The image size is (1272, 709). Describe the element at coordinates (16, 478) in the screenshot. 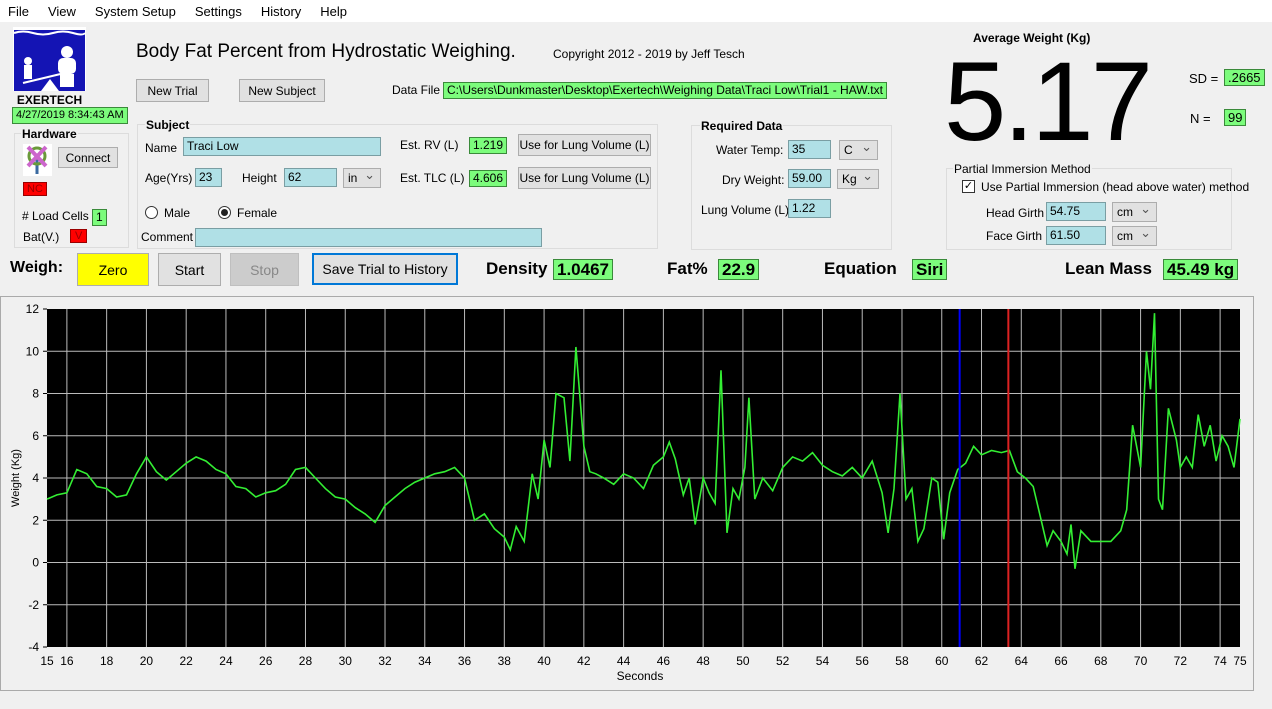

I see `y-axis-label: Weight (Kg)` at that location.